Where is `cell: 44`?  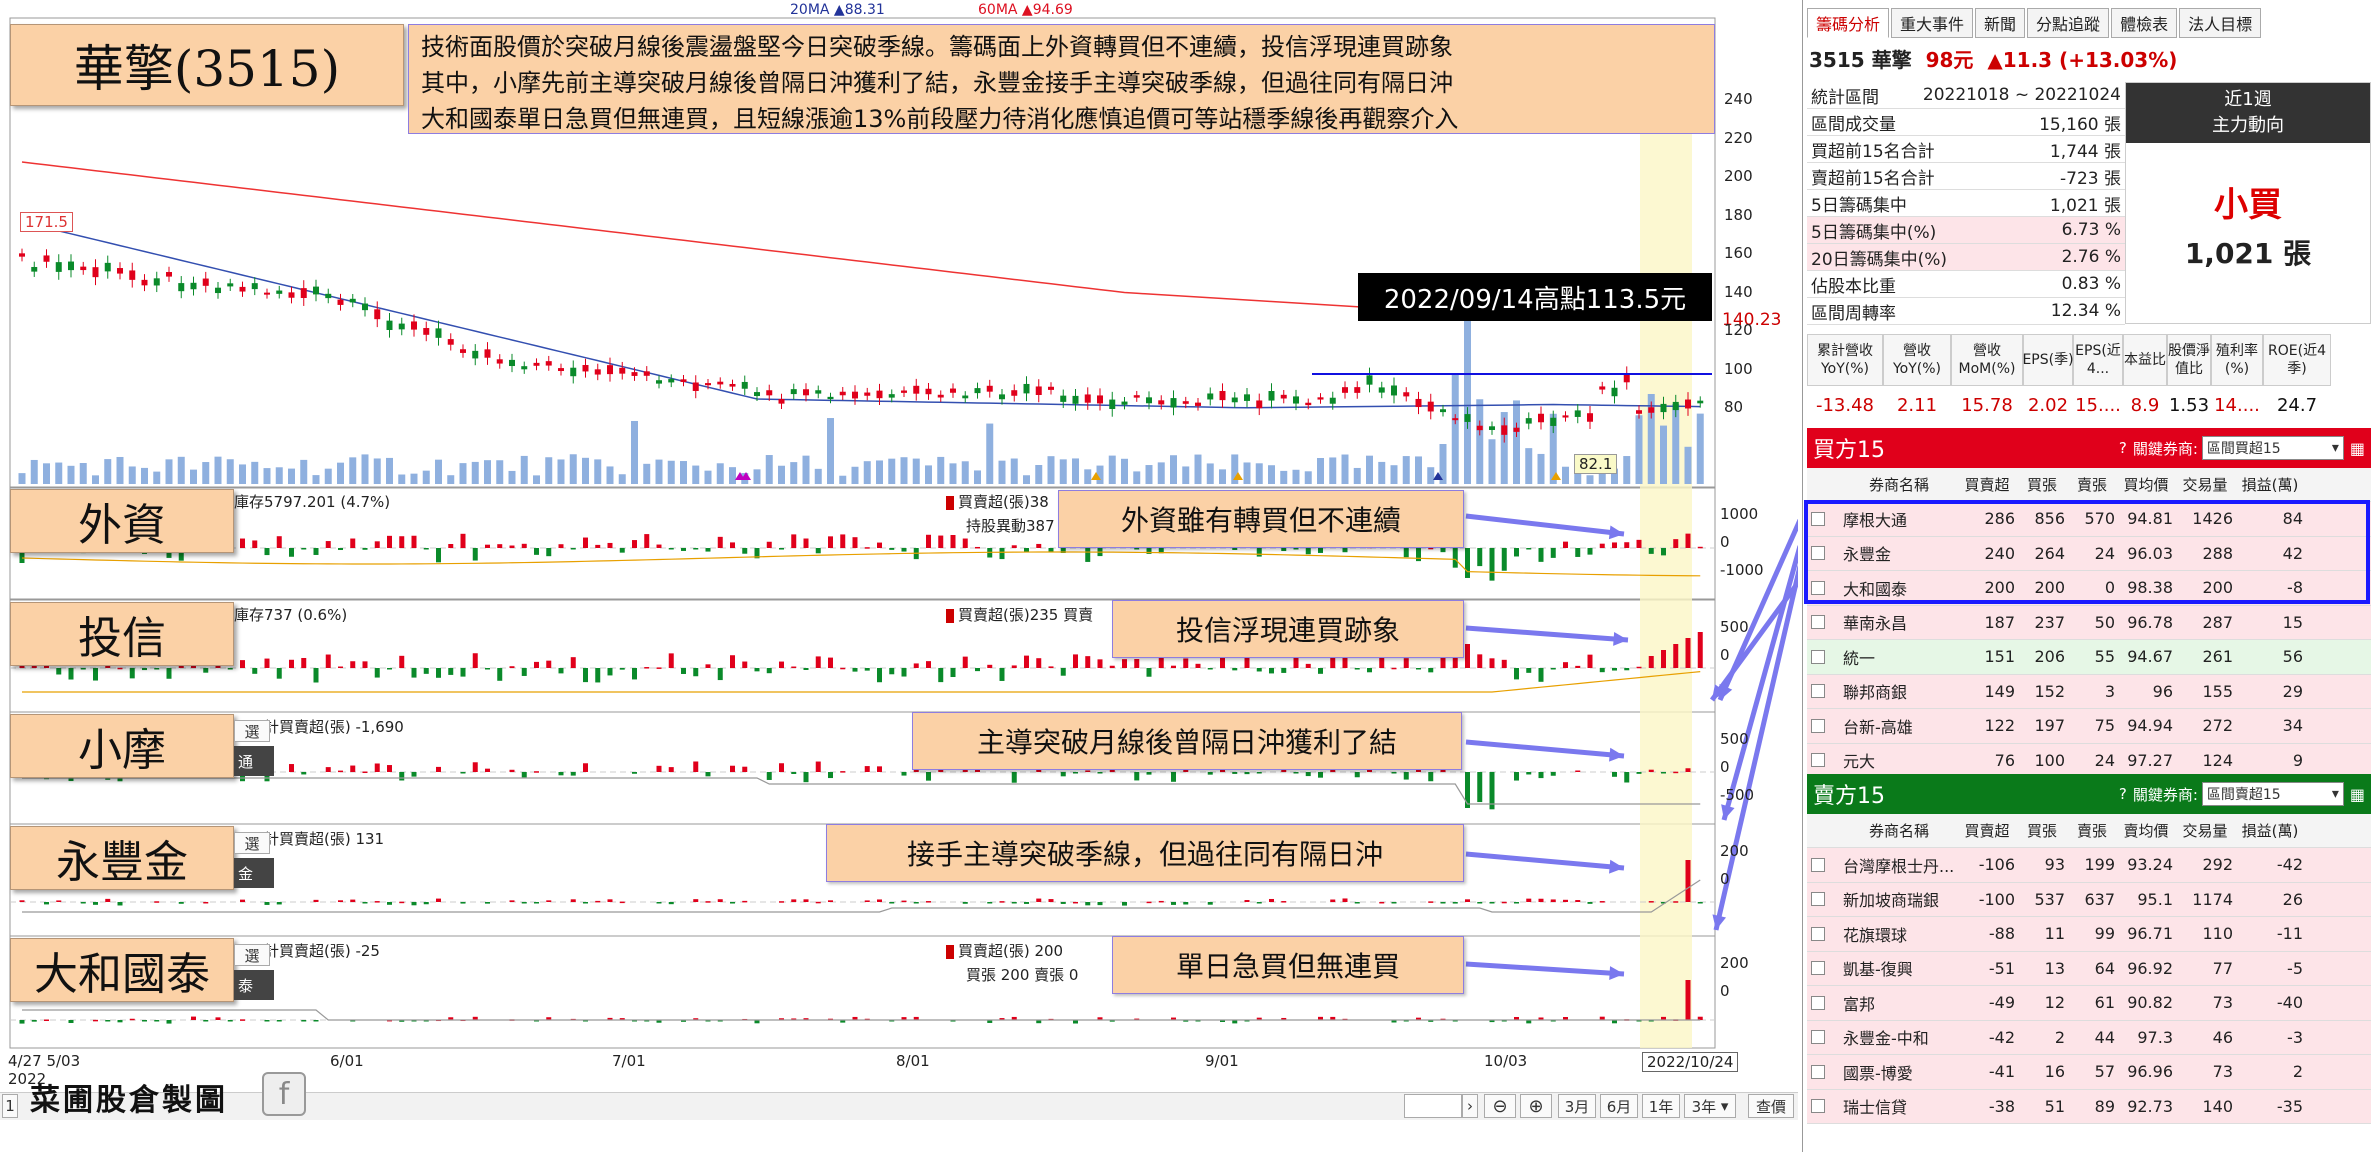
cell: 44 is located at coordinates (2104, 1037).